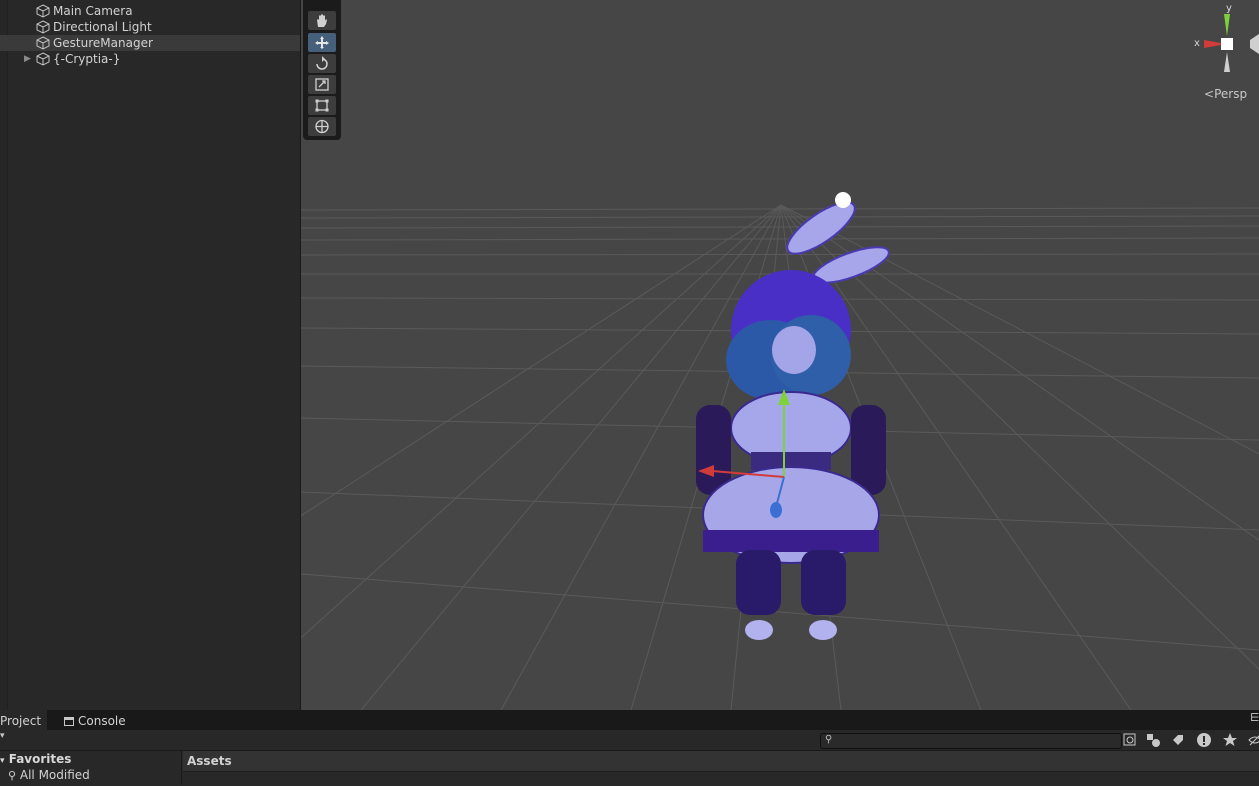 The image size is (1259, 786). What do you see at coordinates (1204, 740) in the screenshot?
I see `log-filter-icon` at bounding box center [1204, 740].